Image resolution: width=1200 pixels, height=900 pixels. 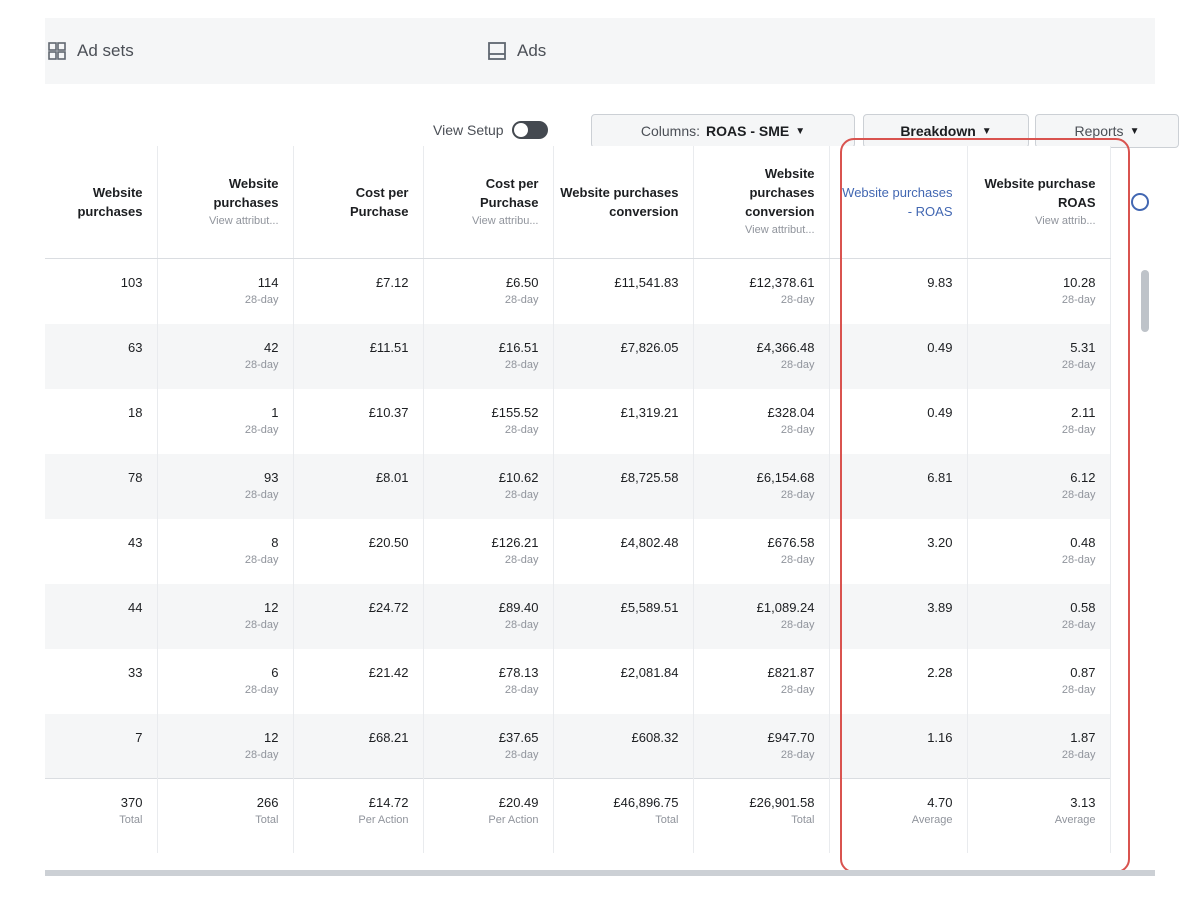 I want to click on columns-dropdown: Columns: ROAS - SME ▼, so click(x=723, y=131).